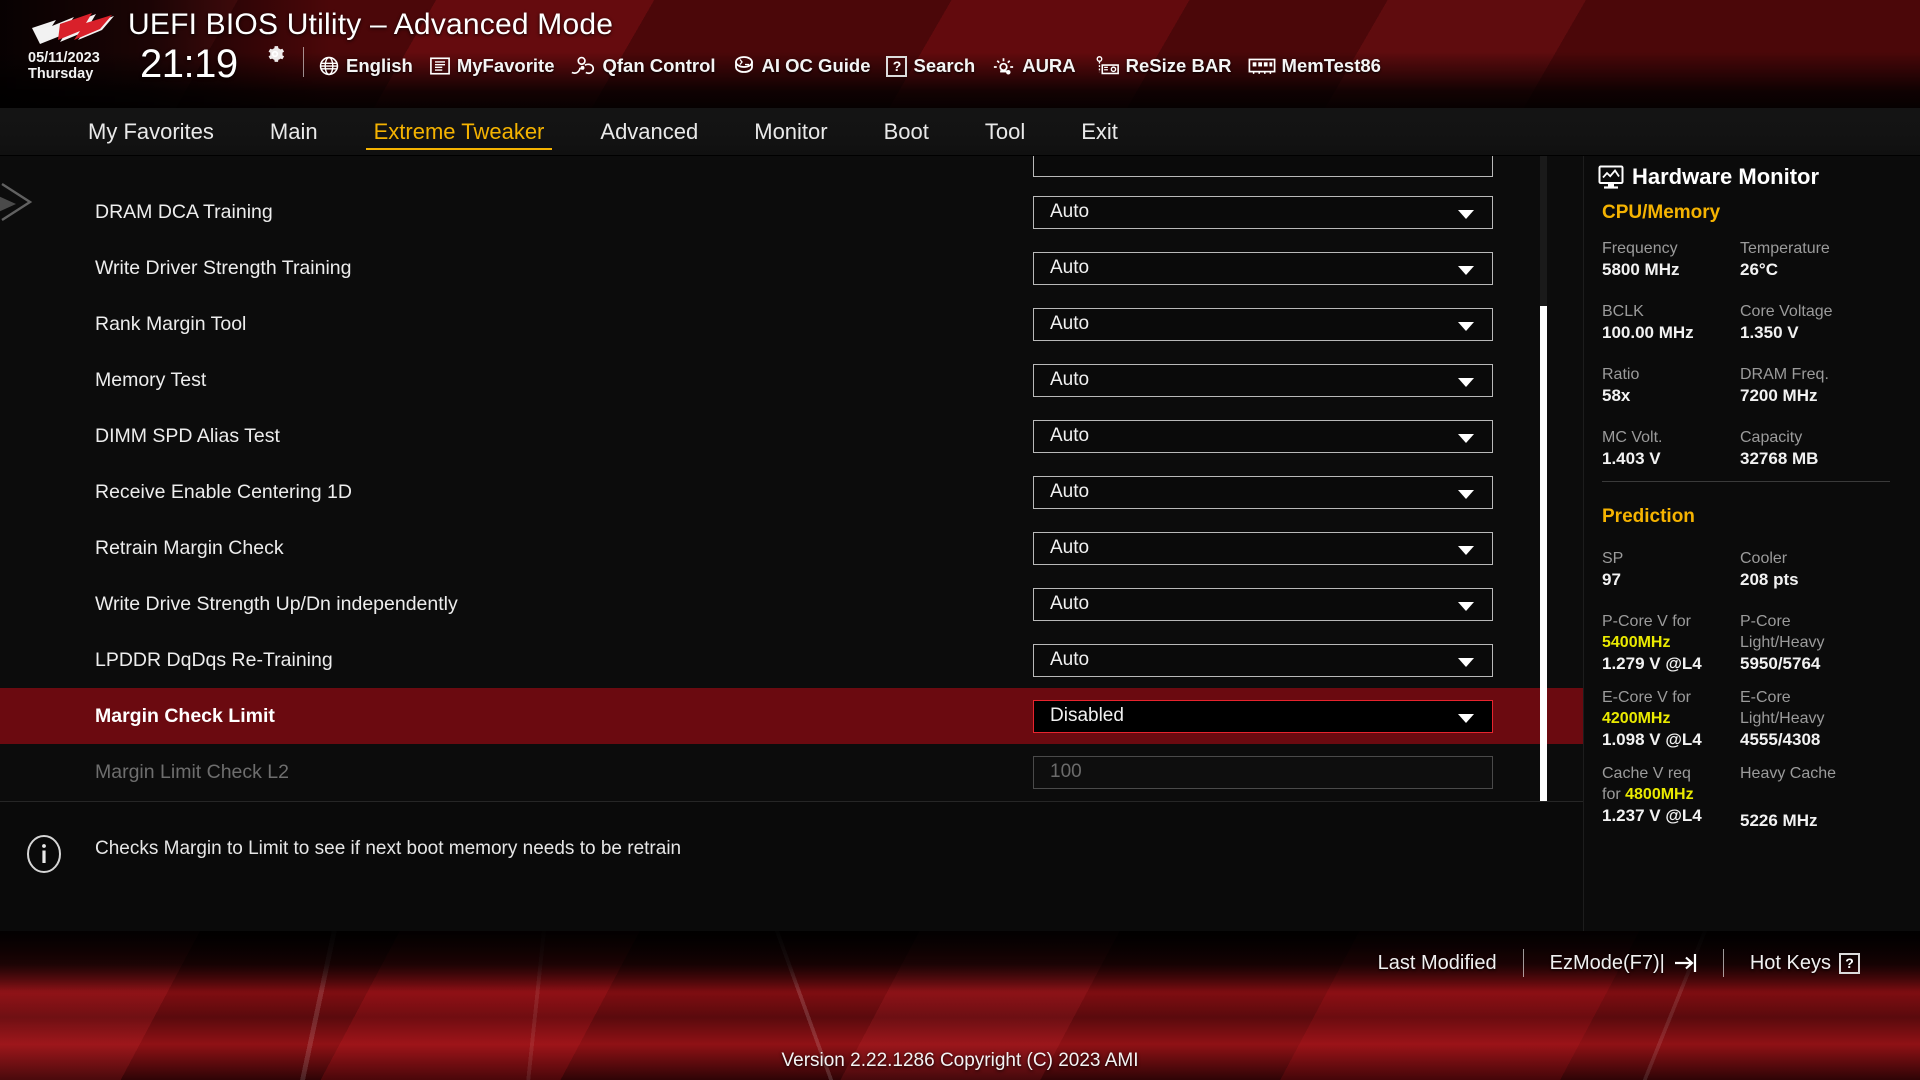 This screenshot has height=1080, width=1920. I want to click on header-divider, so click(303, 62).